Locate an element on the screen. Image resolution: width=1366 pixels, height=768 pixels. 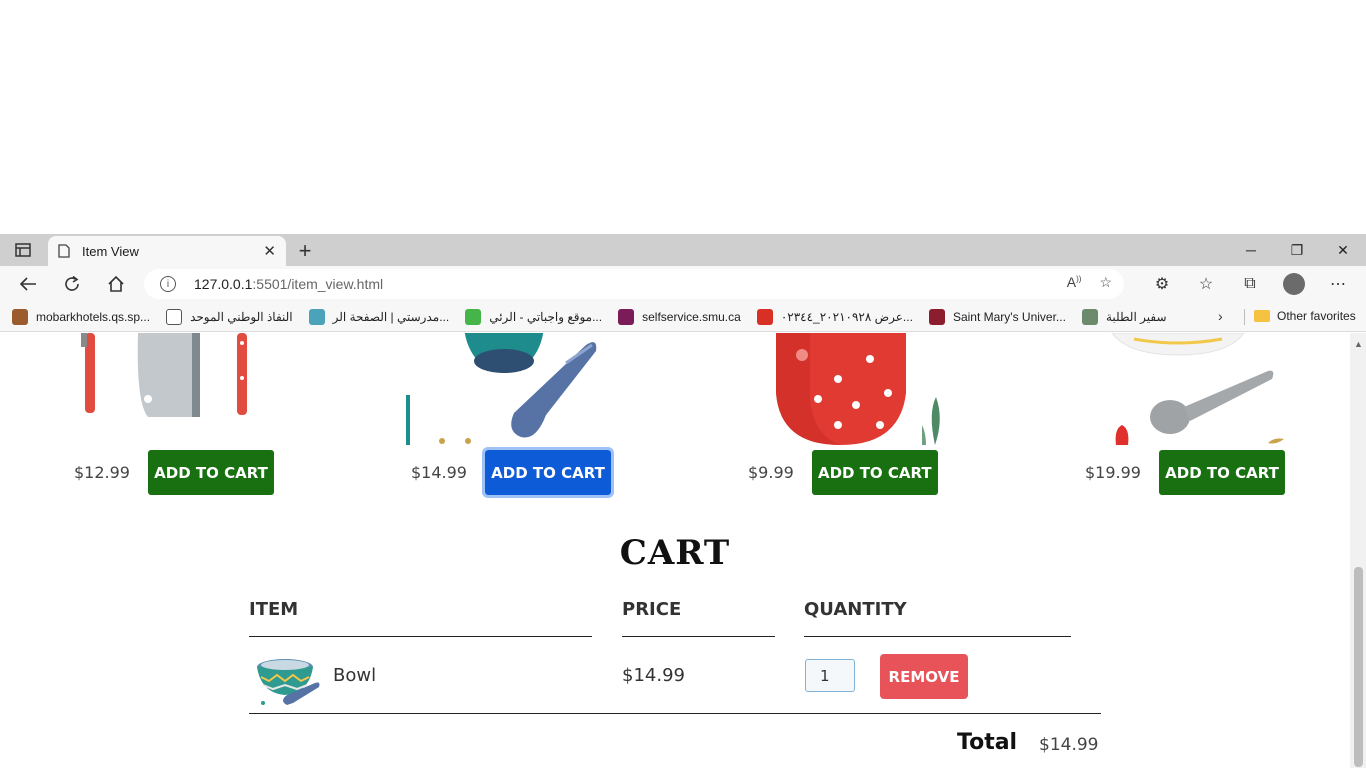
product-image-plate-spoon is located at coordinates (1188, 389).